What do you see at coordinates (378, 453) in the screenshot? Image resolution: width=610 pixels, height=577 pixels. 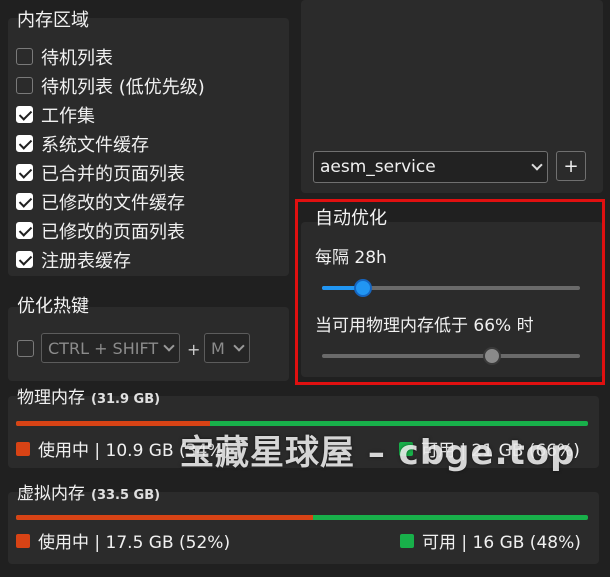 I see `watermark-text: 宝藏星球屋 – cbge.top` at bounding box center [378, 453].